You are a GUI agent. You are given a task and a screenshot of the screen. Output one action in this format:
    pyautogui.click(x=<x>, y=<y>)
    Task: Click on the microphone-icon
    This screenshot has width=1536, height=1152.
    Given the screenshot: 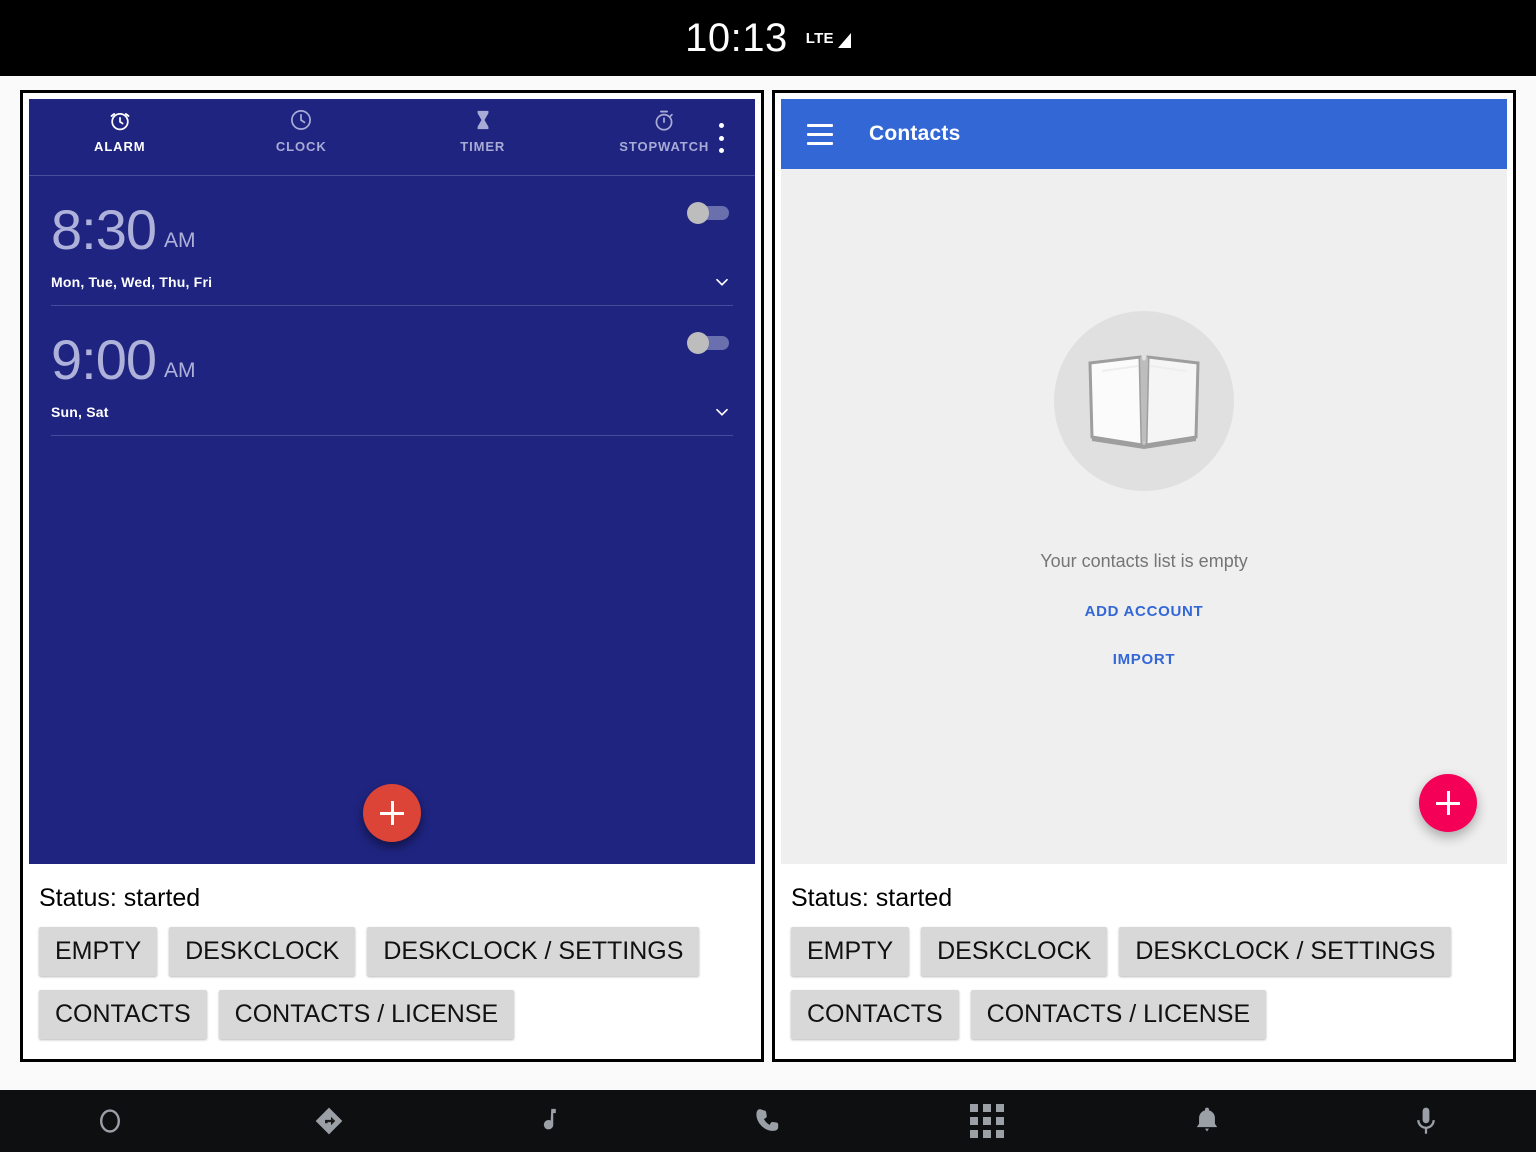 What is the action you would take?
    pyautogui.click(x=1426, y=1120)
    